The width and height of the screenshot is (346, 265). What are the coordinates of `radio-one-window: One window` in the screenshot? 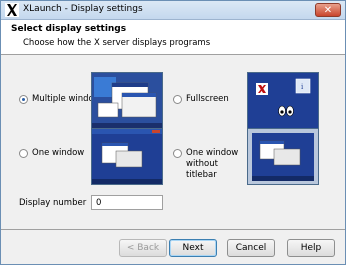 It's located at (51, 153).